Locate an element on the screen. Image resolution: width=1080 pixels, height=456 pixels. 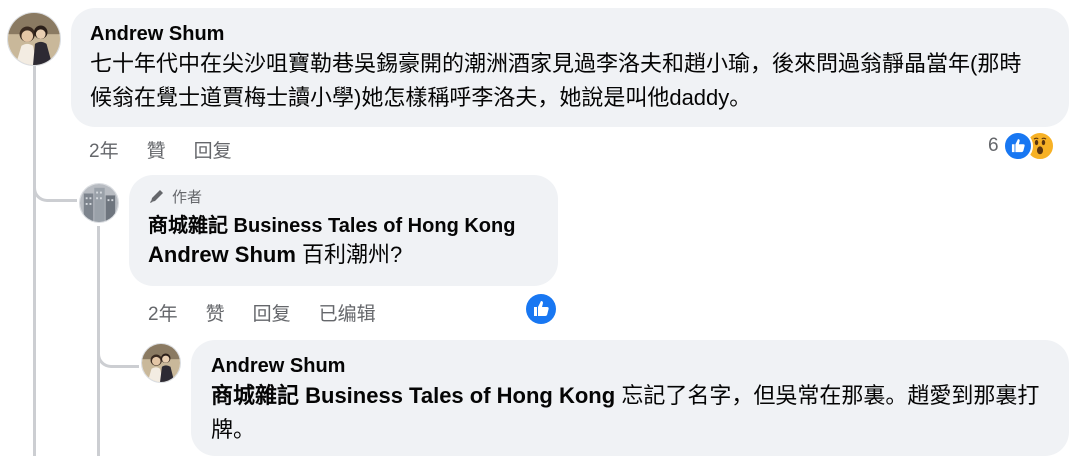
comment-actions: 2年 赞 回复 已编辑 is located at coordinates (262, 312).